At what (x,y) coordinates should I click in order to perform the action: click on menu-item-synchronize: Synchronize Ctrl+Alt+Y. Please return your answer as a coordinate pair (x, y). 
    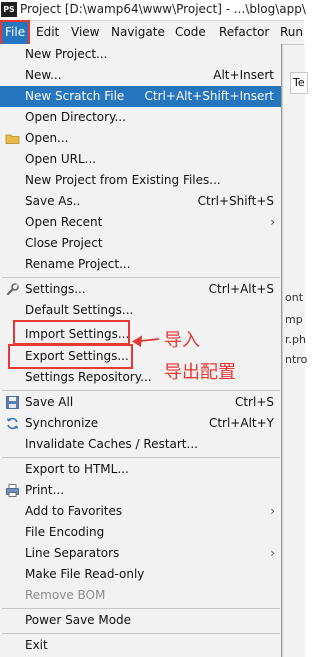
    Looking at the image, I should click on (140, 423).